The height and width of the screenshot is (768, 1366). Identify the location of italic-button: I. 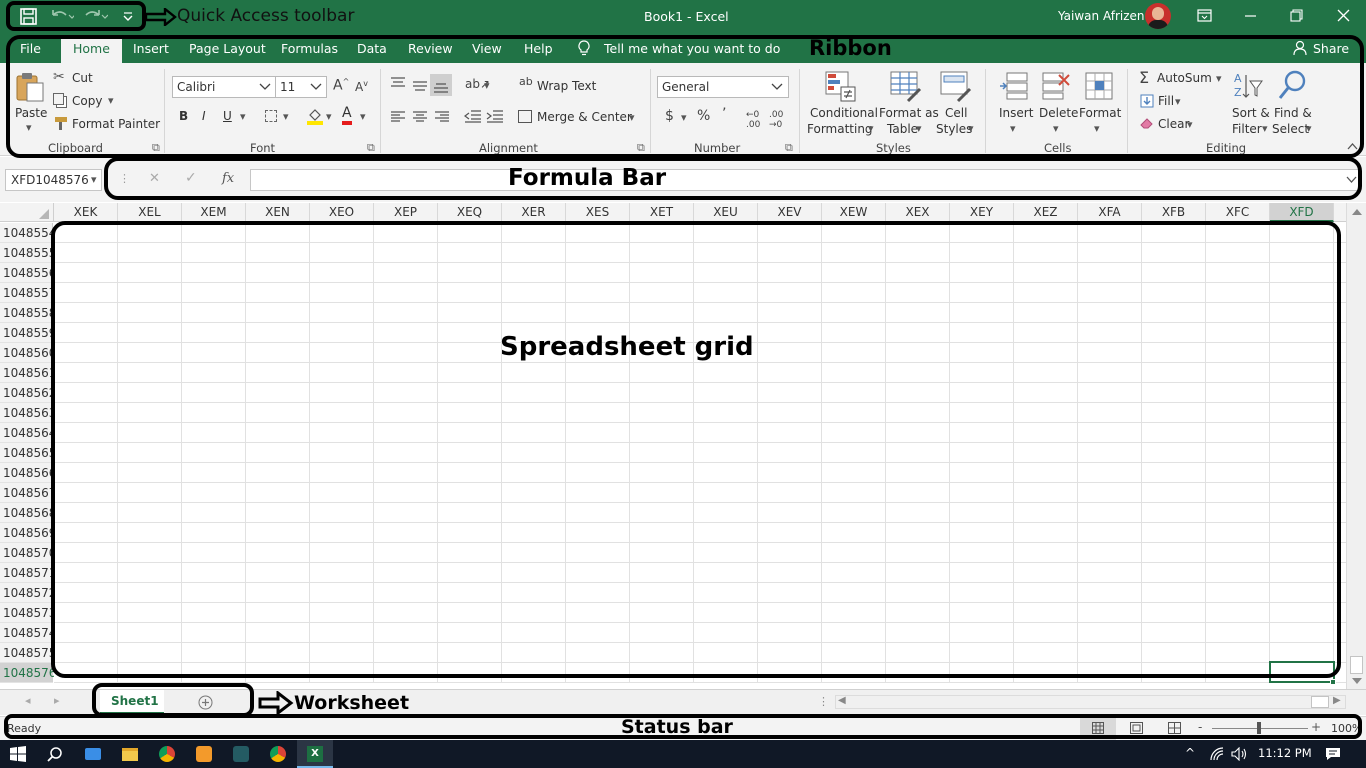
(204, 116).